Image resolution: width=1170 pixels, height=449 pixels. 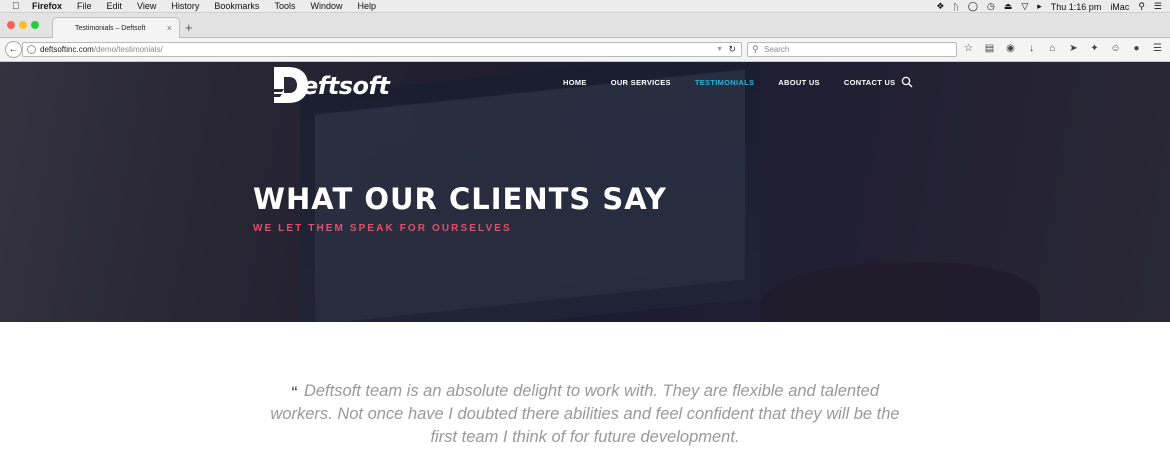 I want to click on close-window-button, so click(x=11, y=25).